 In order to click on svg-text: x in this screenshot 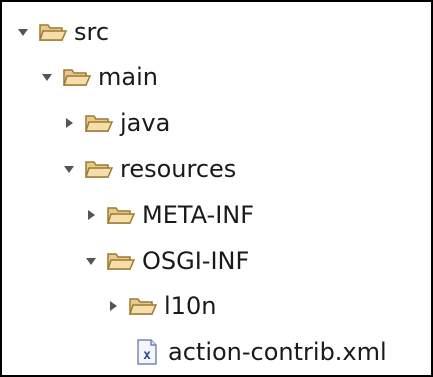, I will do `click(147, 355)`.